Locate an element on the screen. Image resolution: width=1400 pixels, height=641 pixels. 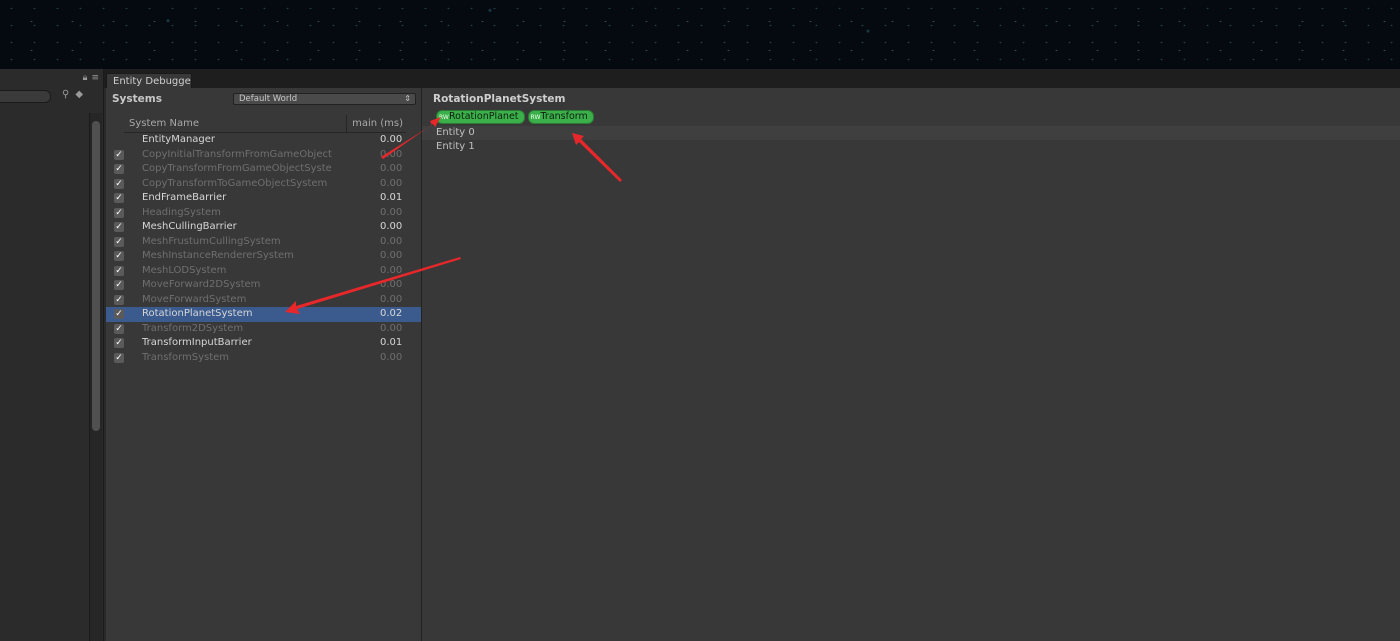
tab-entity-debugger: Entity Debugge is located at coordinates (149, 80).